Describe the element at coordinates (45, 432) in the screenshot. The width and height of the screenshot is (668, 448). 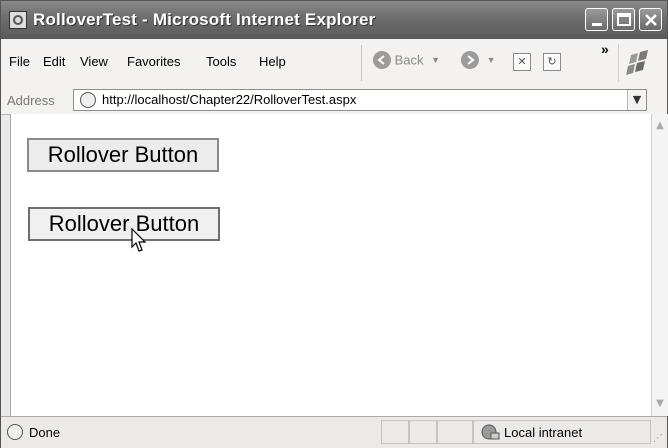
I see `status-text: Done` at that location.